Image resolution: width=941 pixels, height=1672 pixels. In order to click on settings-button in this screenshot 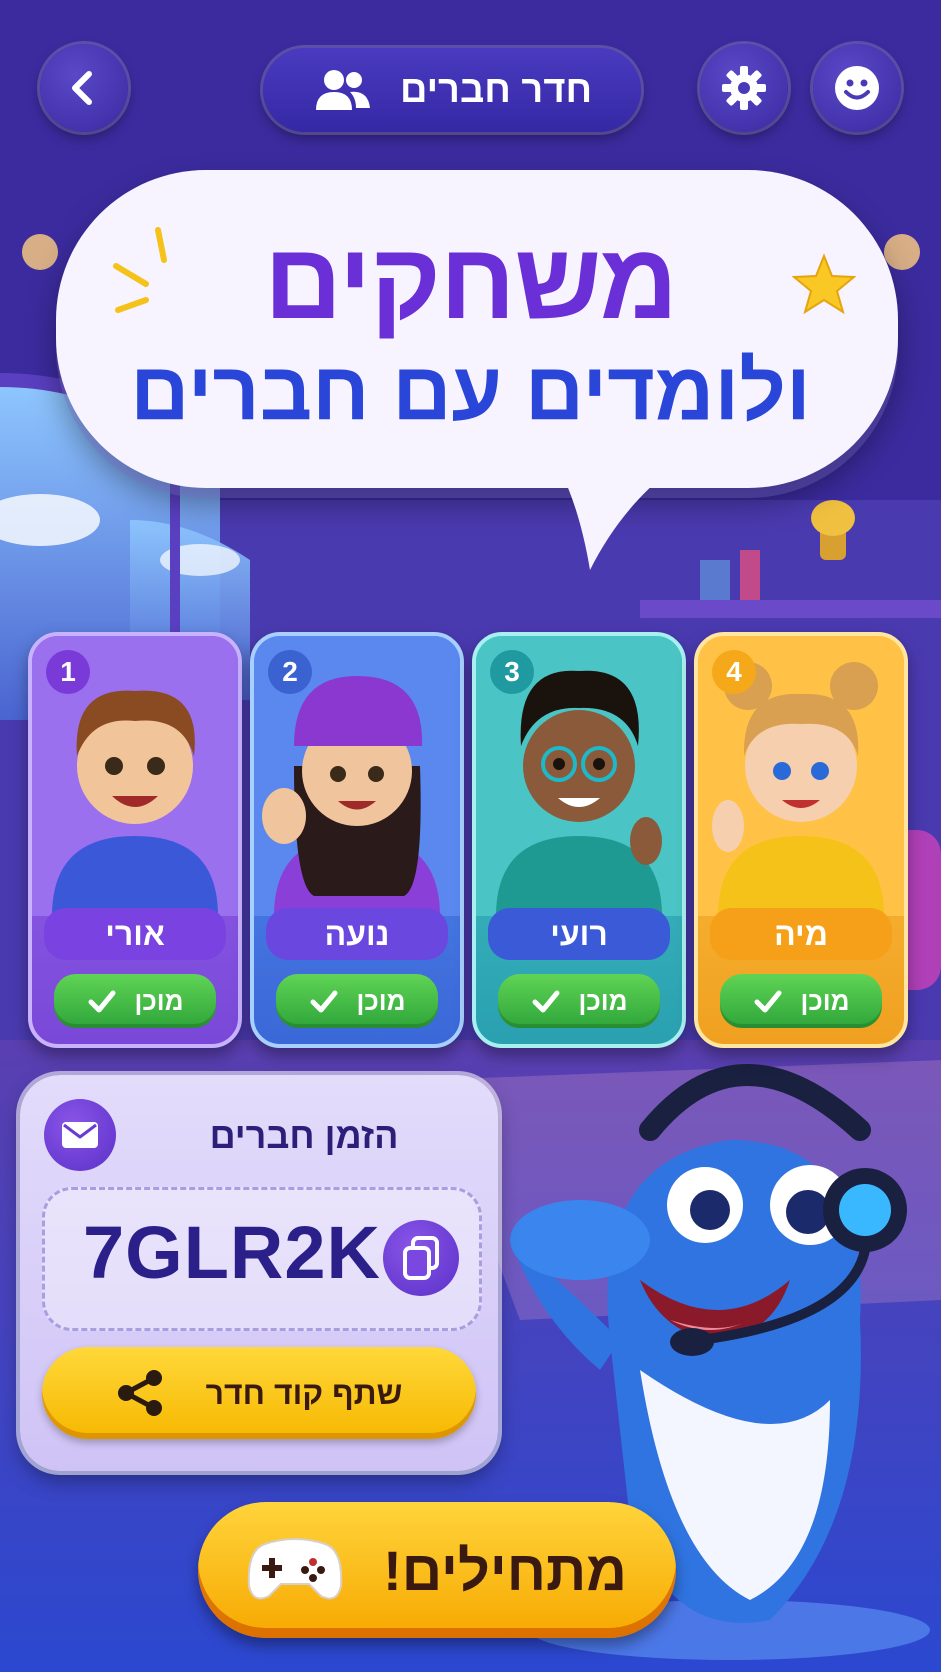, I will do `click(744, 88)`.